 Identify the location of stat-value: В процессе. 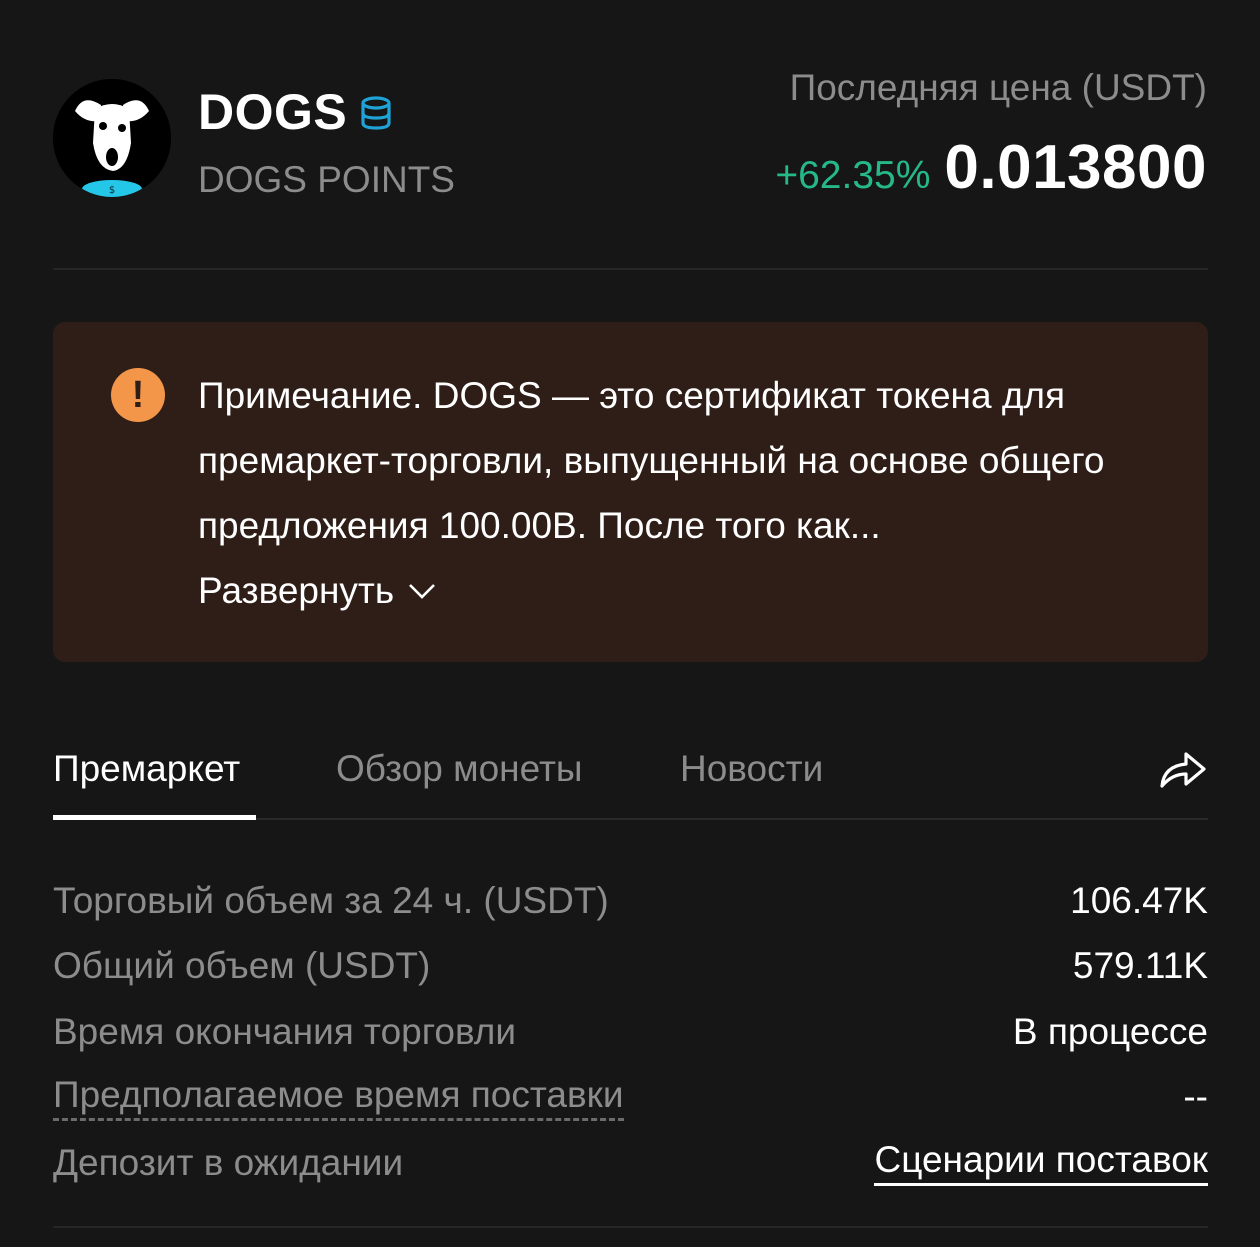
(1110, 1031).